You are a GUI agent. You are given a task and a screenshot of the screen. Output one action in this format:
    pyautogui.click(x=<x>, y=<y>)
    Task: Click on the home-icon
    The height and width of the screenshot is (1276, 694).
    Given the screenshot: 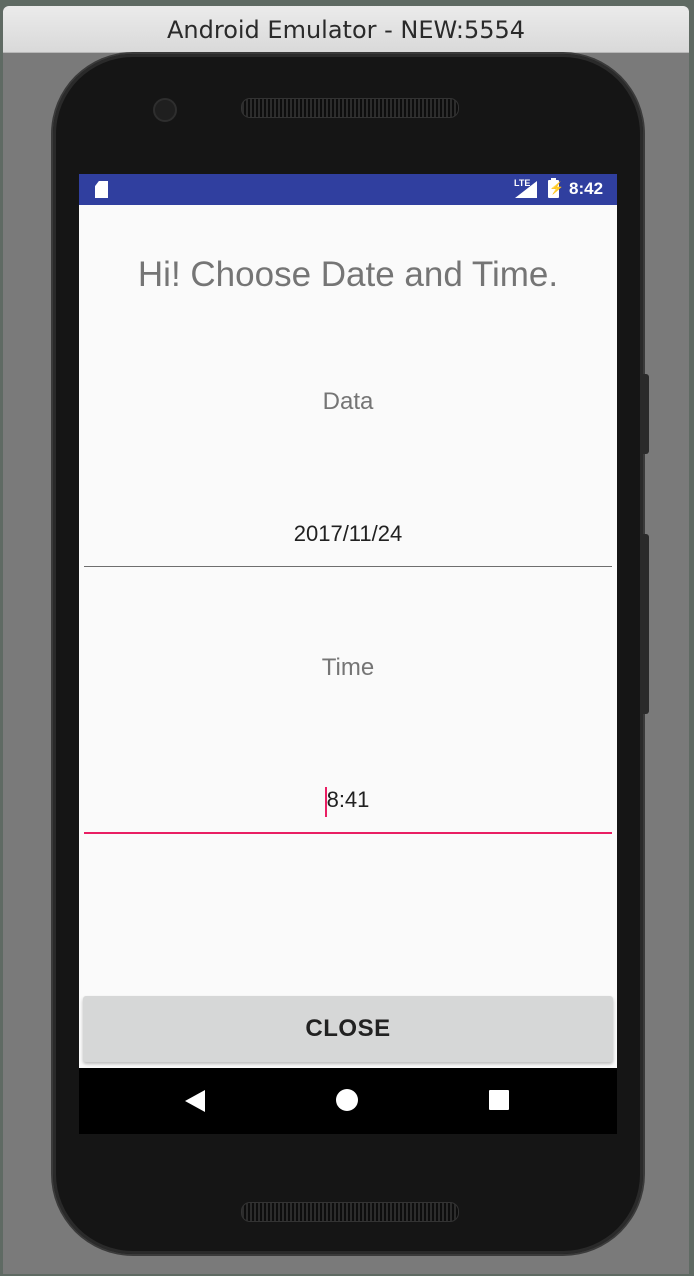 What is the action you would take?
    pyautogui.click(x=347, y=1100)
    